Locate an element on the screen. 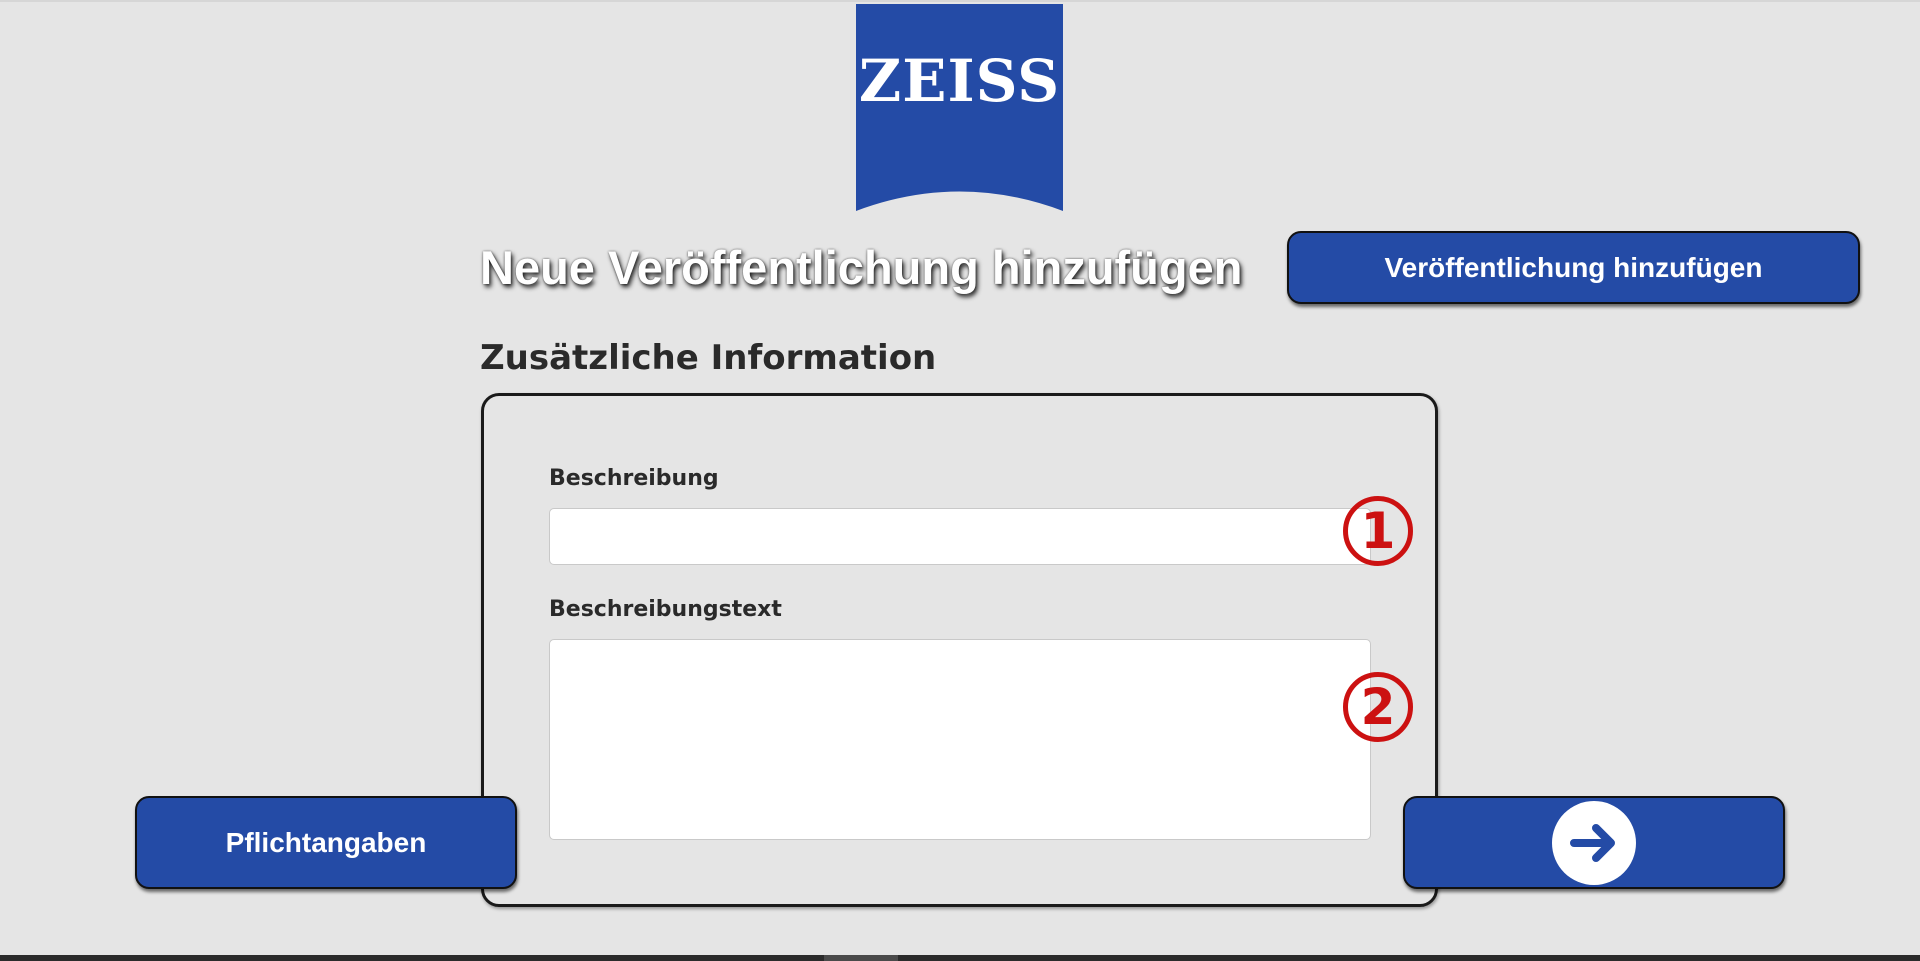 The height and width of the screenshot is (961, 1920). logo-wordmark: ZEISS is located at coordinates (959, 81).